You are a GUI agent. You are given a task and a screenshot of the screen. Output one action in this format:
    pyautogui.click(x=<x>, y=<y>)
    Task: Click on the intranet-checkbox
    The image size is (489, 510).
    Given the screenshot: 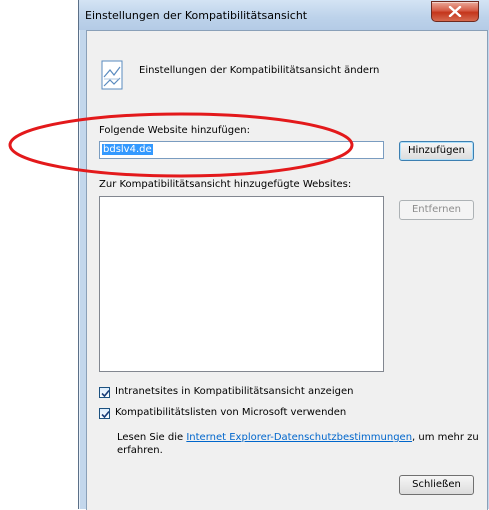 What is the action you would take?
    pyautogui.click(x=104, y=392)
    